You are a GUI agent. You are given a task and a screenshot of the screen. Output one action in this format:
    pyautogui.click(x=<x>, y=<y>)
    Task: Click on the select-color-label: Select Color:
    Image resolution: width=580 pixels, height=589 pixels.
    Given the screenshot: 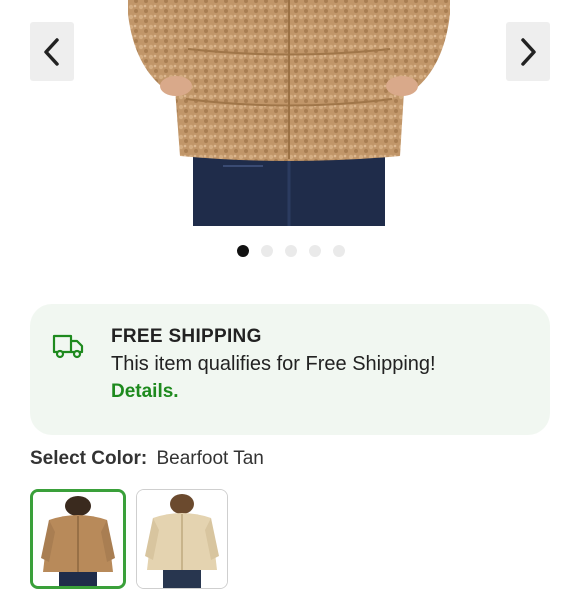 What is the action you would take?
    pyautogui.click(x=89, y=458)
    